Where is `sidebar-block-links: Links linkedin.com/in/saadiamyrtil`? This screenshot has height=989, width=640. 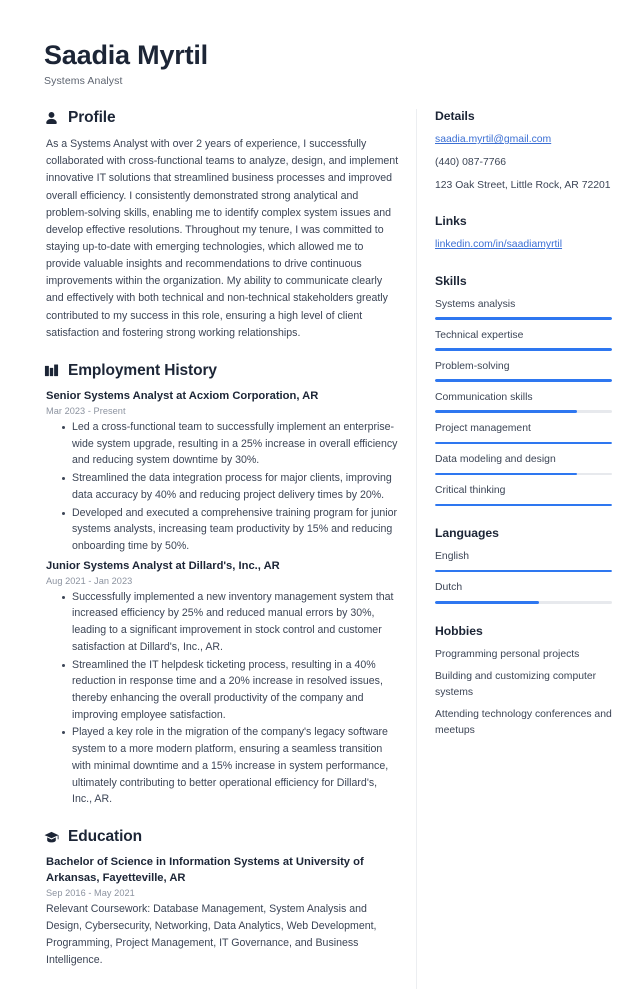
sidebar-block-links: Links linkedin.com/in/saadiamyrtil is located at coordinates (523, 233).